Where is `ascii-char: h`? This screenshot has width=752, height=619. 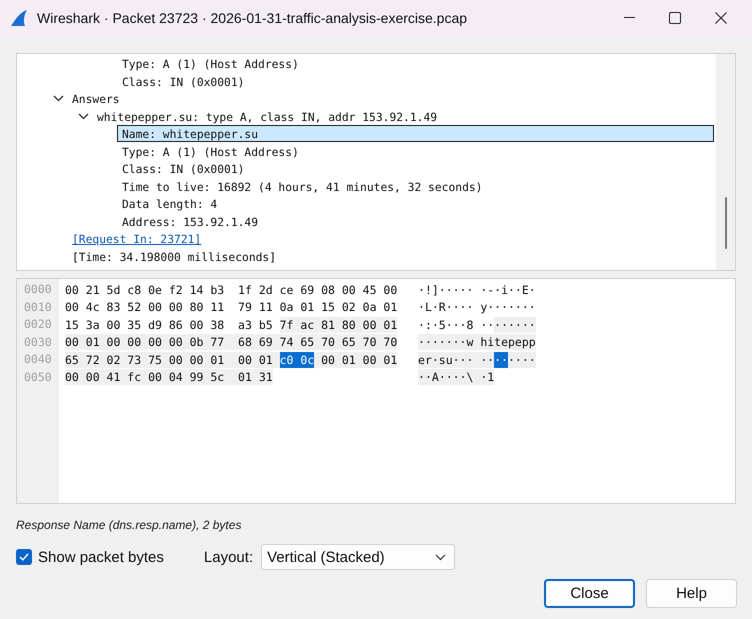
ascii-char: h is located at coordinates (484, 342).